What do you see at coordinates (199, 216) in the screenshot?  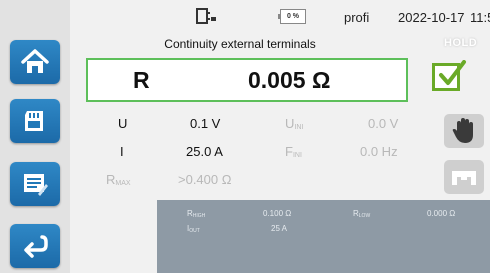 I see `rhigh-label-sub: HIGH` at bounding box center [199, 216].